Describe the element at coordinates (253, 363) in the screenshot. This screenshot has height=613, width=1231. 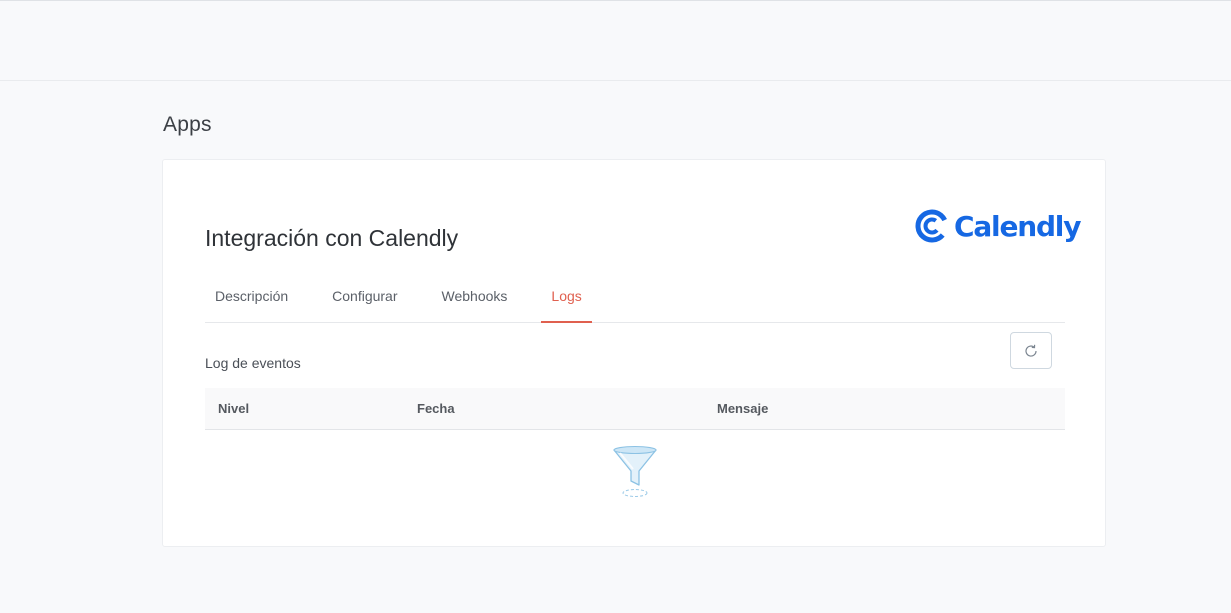
I see `log-section-label: Log de eventos` at that location.